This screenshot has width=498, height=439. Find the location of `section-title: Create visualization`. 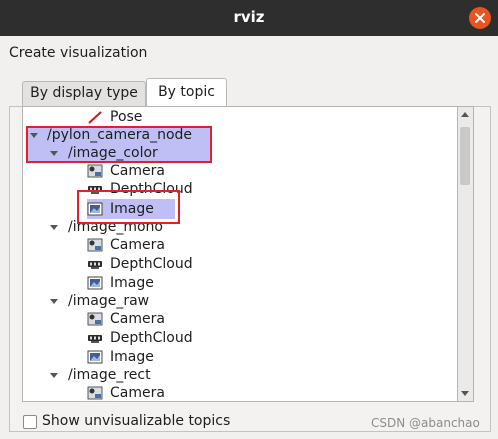

section-title: Create visualization is located at coordinates (78, 53).